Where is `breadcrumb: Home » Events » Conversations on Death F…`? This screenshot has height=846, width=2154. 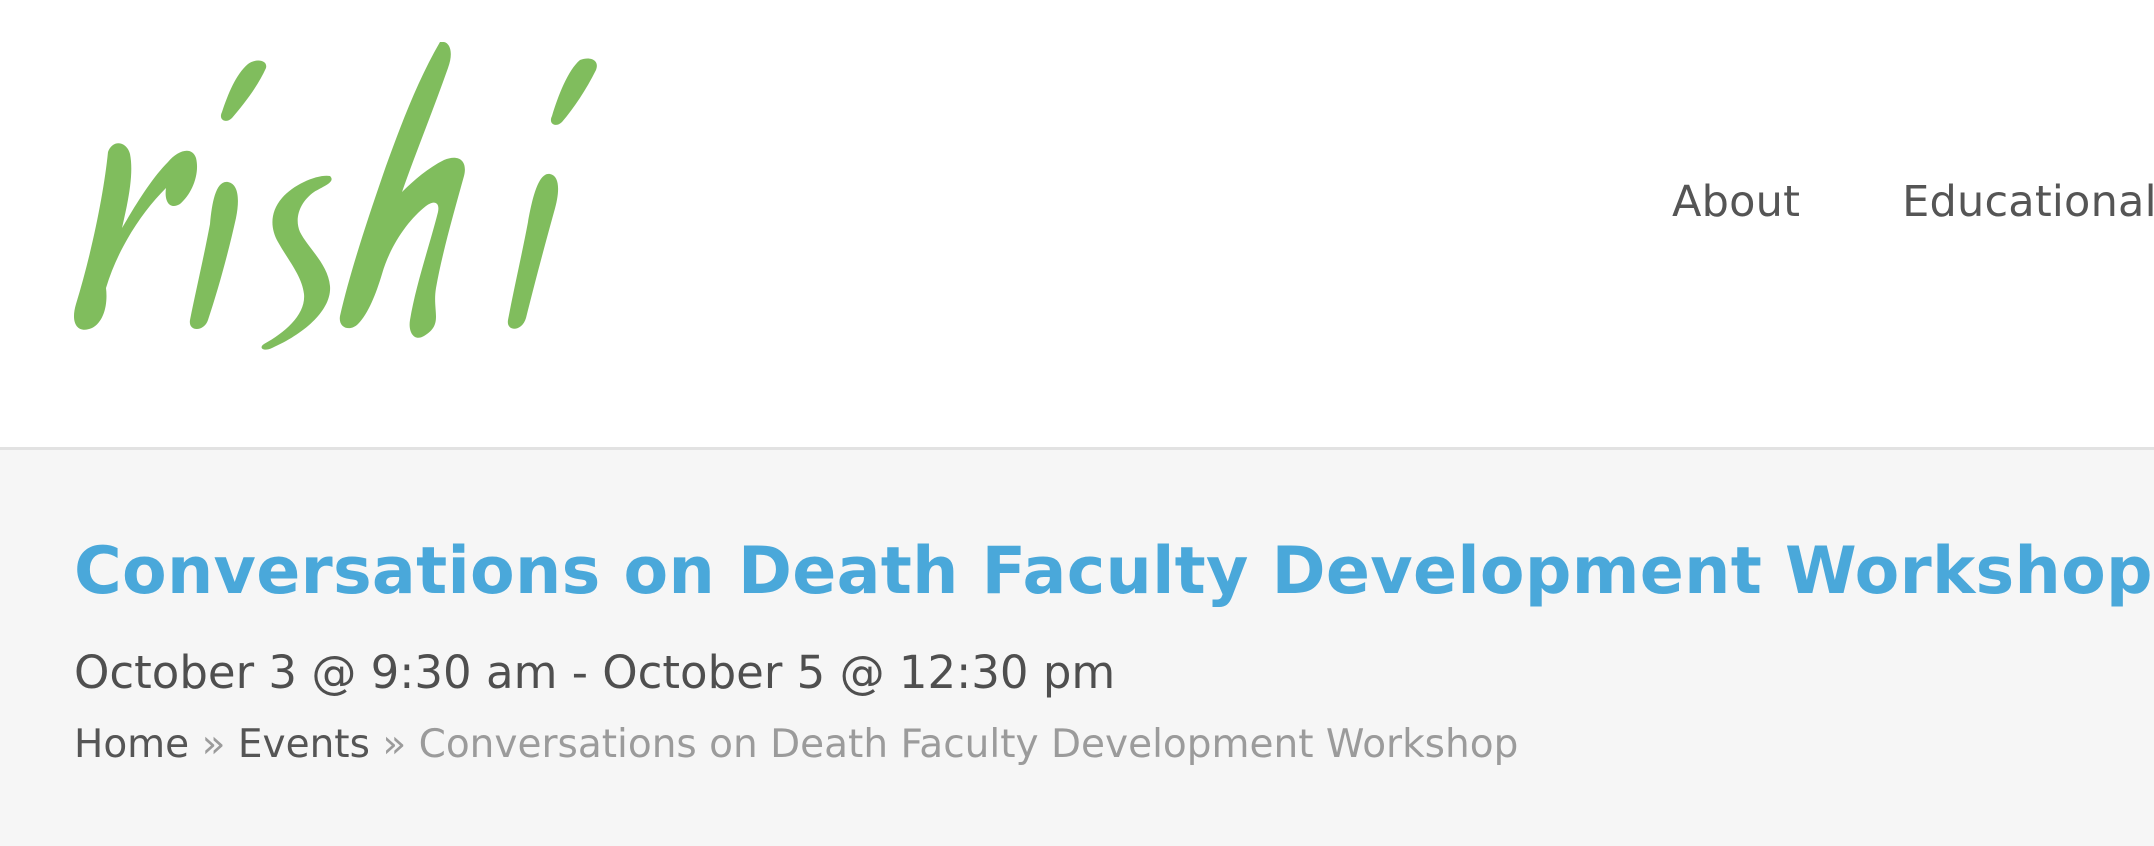
breadcrumb: Home » Events » Conversations on Death F… is located at coordinates (796, 744).